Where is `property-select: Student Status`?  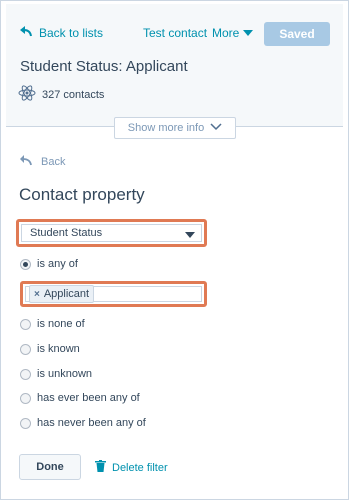
property-select: Student Status is located at coordinates (111, 233).